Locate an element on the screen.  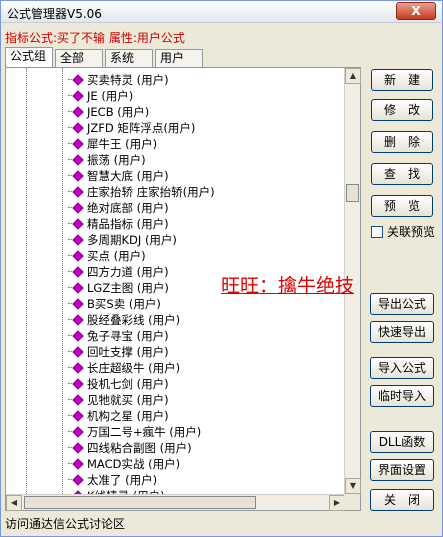
close-button: 关 闭 is located at coordinates (402, 500).